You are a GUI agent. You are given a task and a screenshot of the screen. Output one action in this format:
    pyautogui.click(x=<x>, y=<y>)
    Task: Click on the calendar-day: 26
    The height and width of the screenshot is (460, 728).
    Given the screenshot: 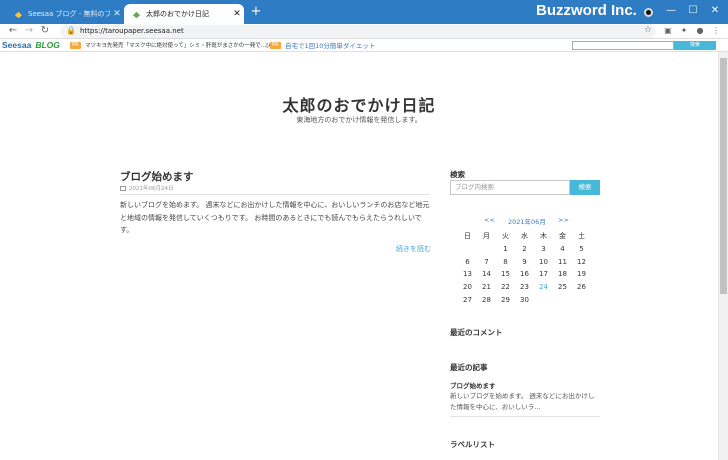 What is the action you would take?
    pyautogui.click(x=581, y=287)
    